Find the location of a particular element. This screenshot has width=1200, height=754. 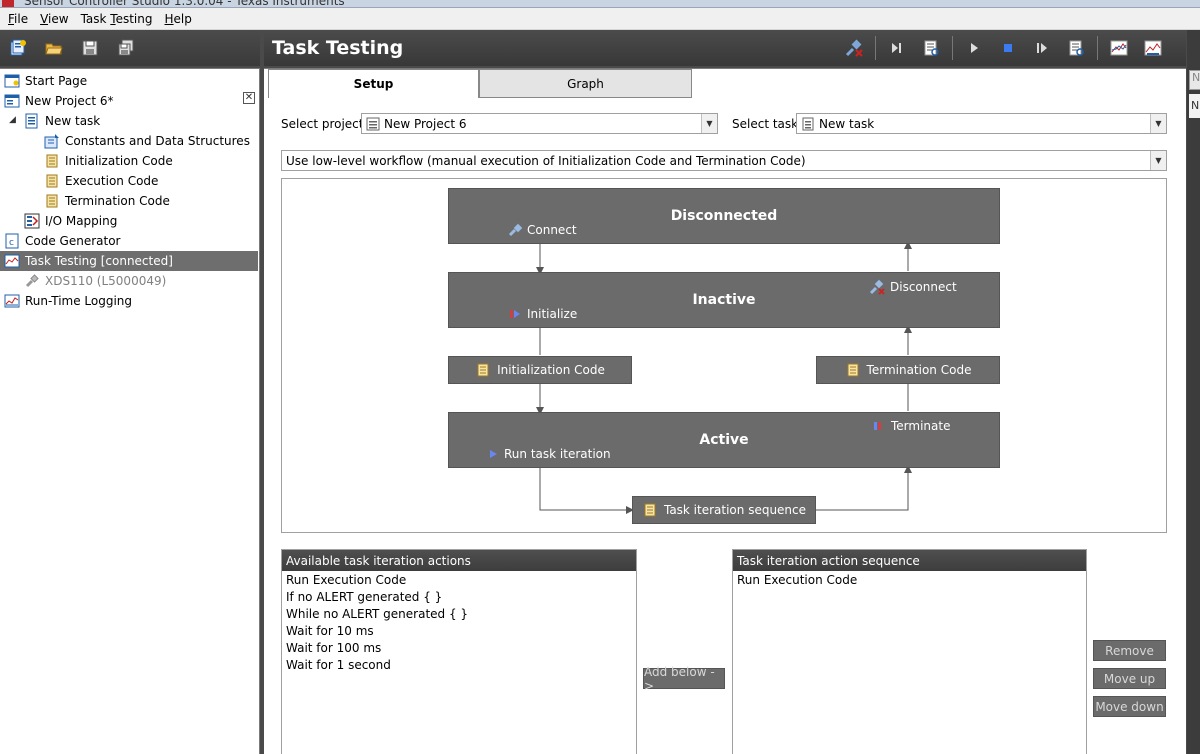

terminate-action: Terminate is located at coordinates (911, 426).